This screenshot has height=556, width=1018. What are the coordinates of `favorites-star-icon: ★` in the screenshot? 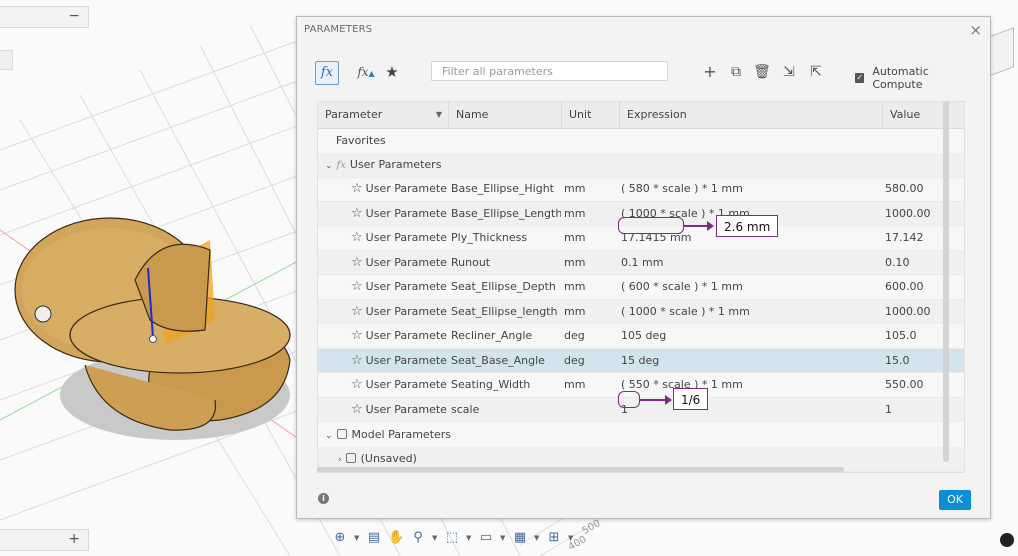 It's located at (392, 72).